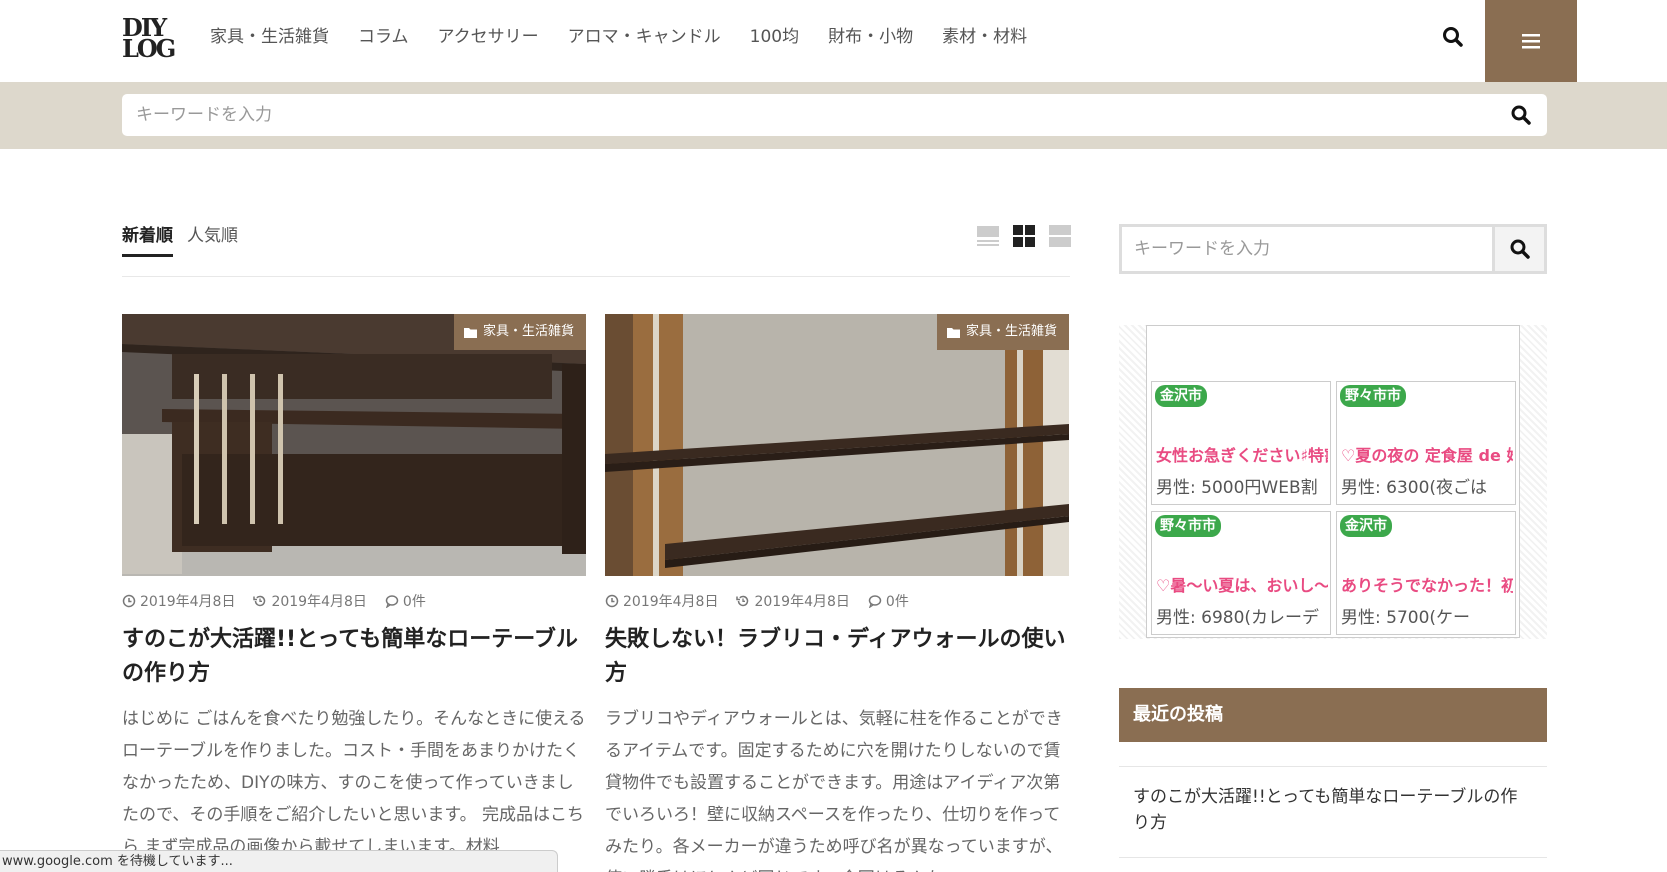 This screenshot has height=872, width=1667. I want to click on nav-item-accessory: アクセサリー, so click(488, 37).